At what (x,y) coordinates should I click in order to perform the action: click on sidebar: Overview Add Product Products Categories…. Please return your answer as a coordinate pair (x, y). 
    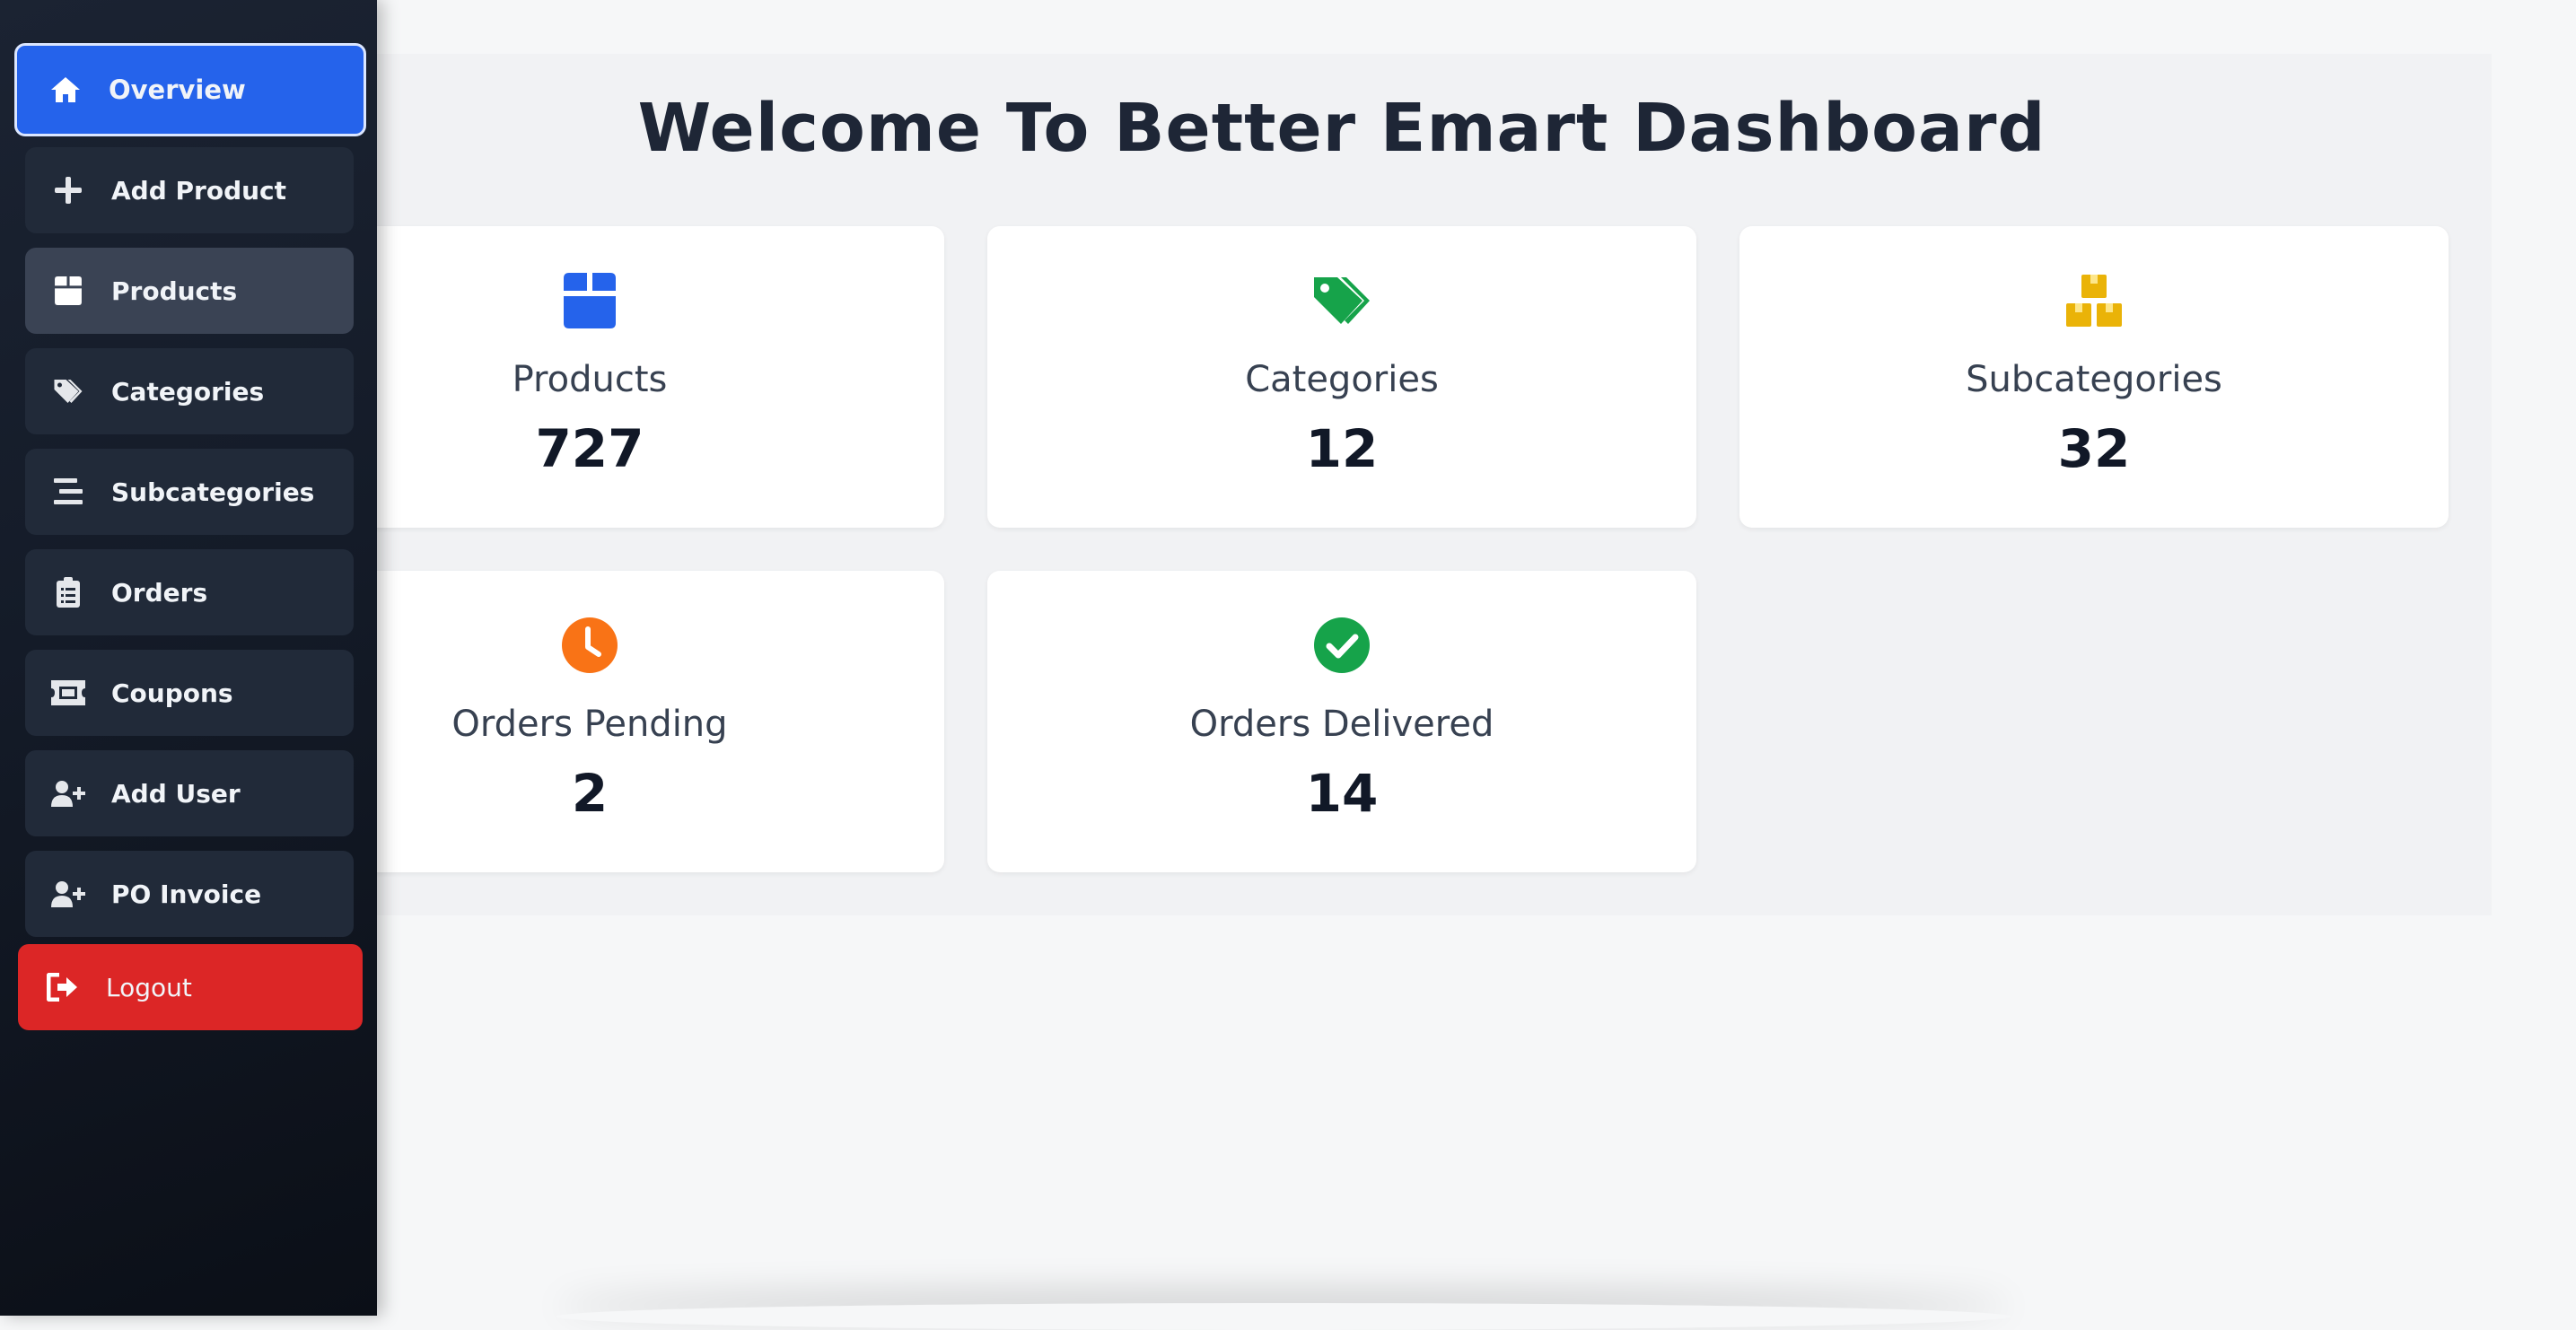
    Looking at the image, I should click on (188, 658).